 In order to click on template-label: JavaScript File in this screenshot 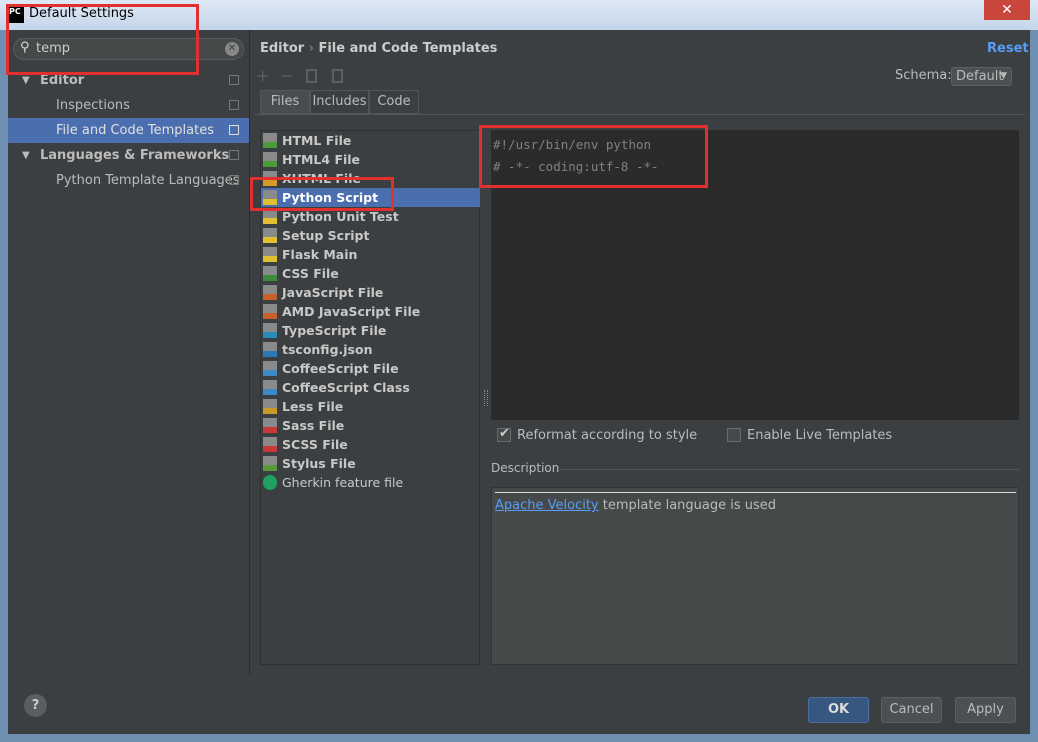, I will do `click(333, 292)`.